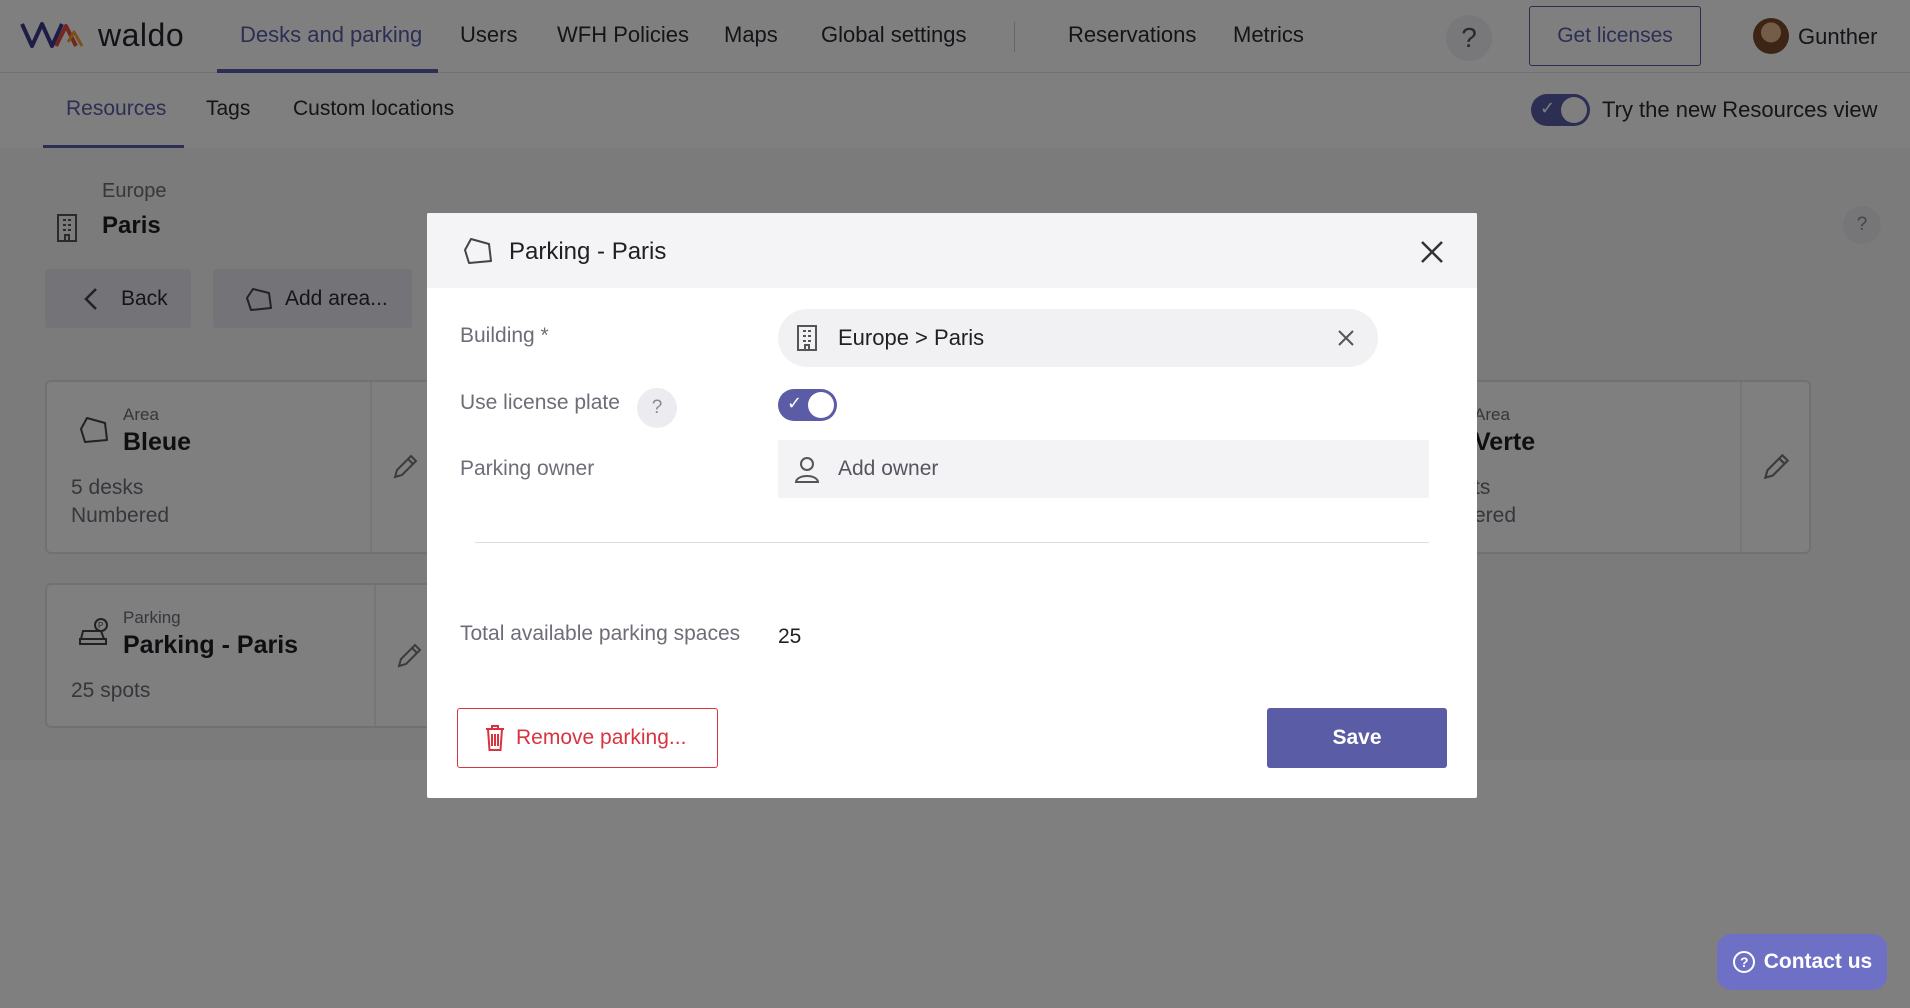 Image resolution: width=1910 pixels, height=1008 pixels. I want to click on total-spaces-label: Total available parking spaces, so click(600, 633).